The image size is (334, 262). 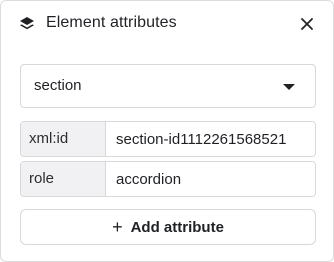 I want to click on caret-down-icon, so click(x=289, y=87).